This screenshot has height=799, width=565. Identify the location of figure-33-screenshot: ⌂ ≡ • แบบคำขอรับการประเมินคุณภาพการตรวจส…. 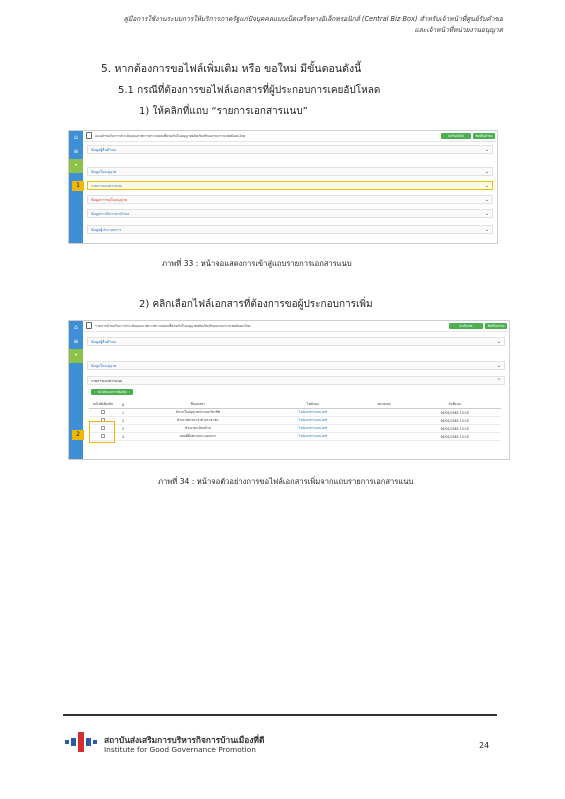
(283, 187).